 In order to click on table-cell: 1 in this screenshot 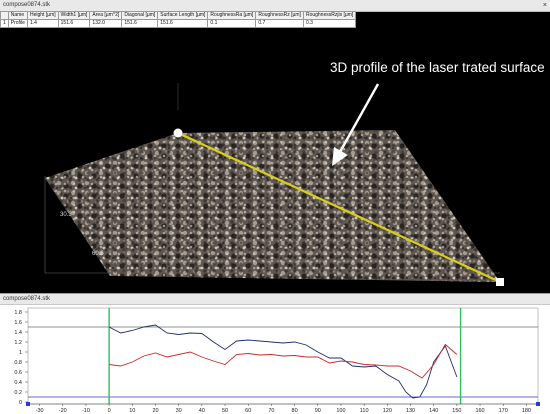, I will do `click(4, 23)`.